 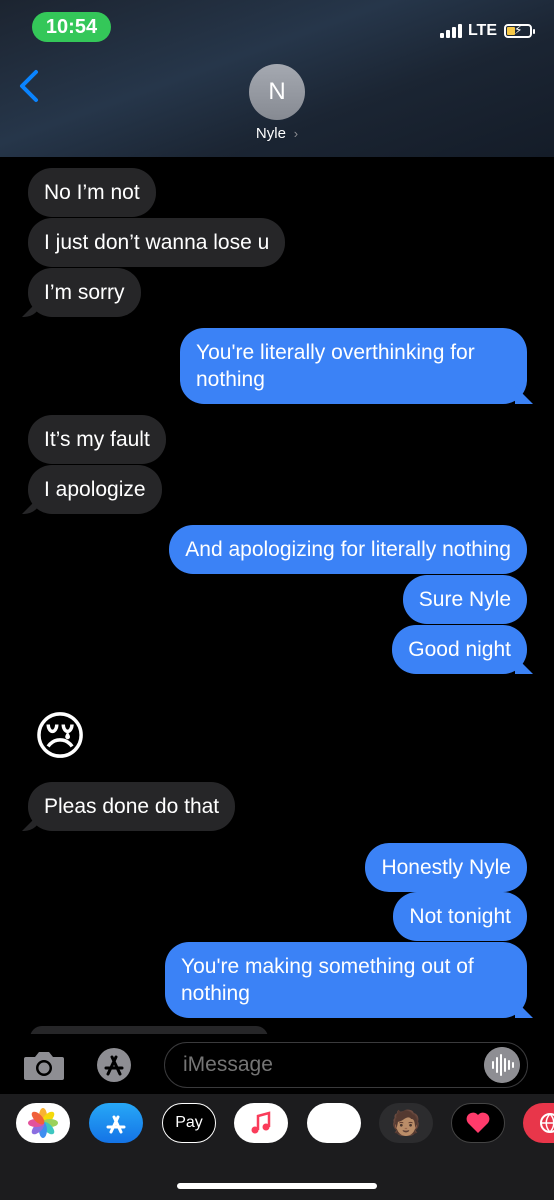 I want to click on message-outgoing: Good night, so click(x=459, y=649).